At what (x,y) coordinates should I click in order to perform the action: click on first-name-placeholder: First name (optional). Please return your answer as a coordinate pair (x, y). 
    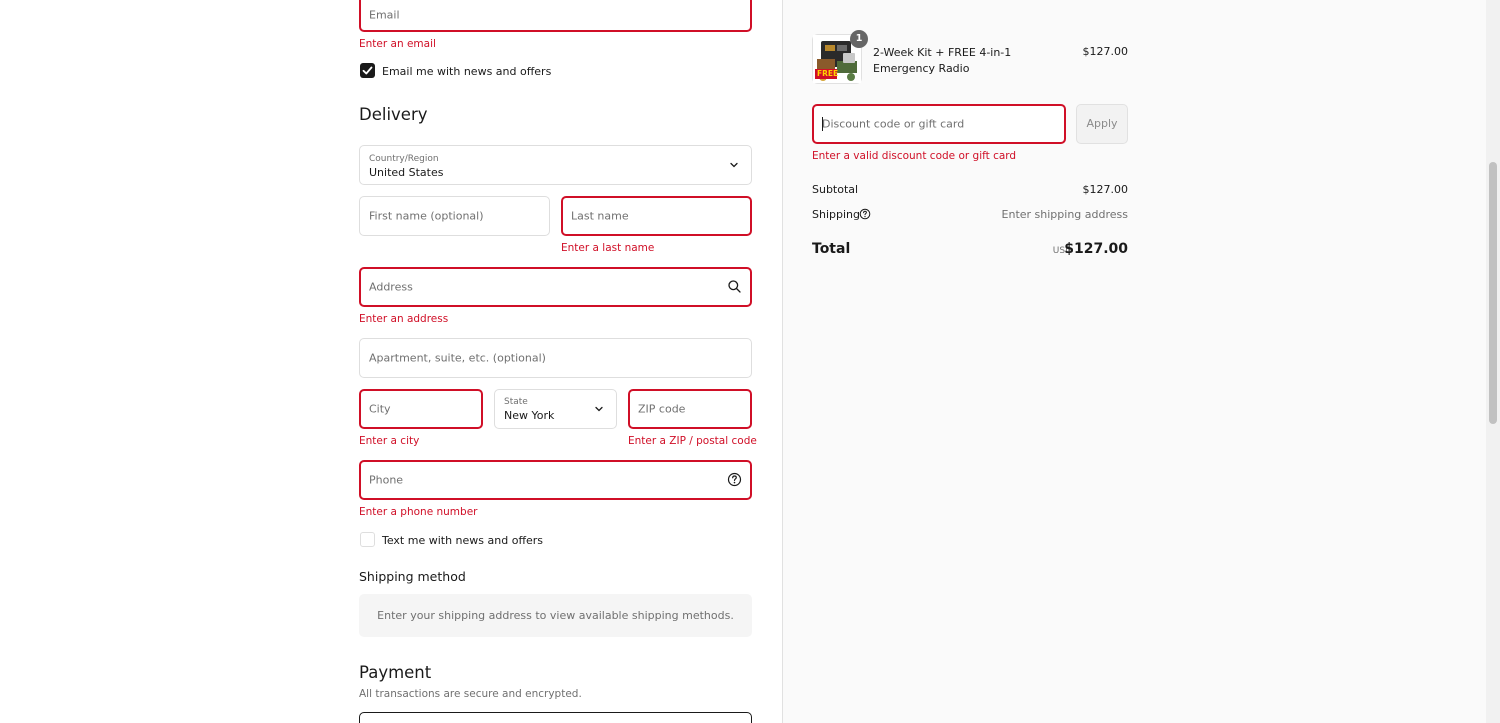
    Looking at the image, I should click on (426, 216).